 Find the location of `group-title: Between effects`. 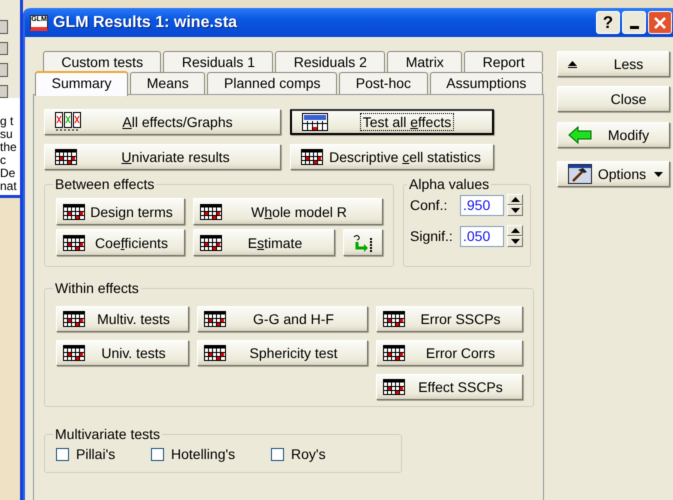

group-title: Between effects is located at coordinates (105, 184).